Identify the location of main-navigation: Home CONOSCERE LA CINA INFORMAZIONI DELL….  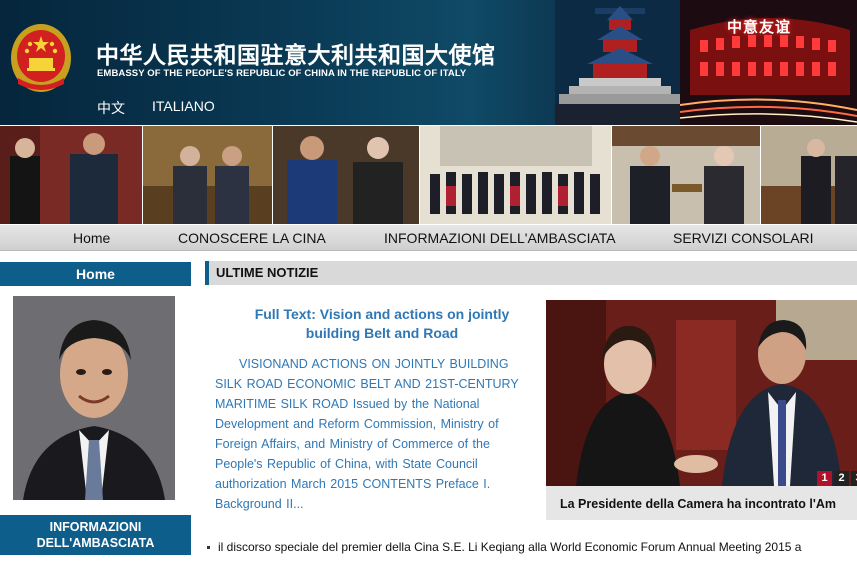
(428, 238).